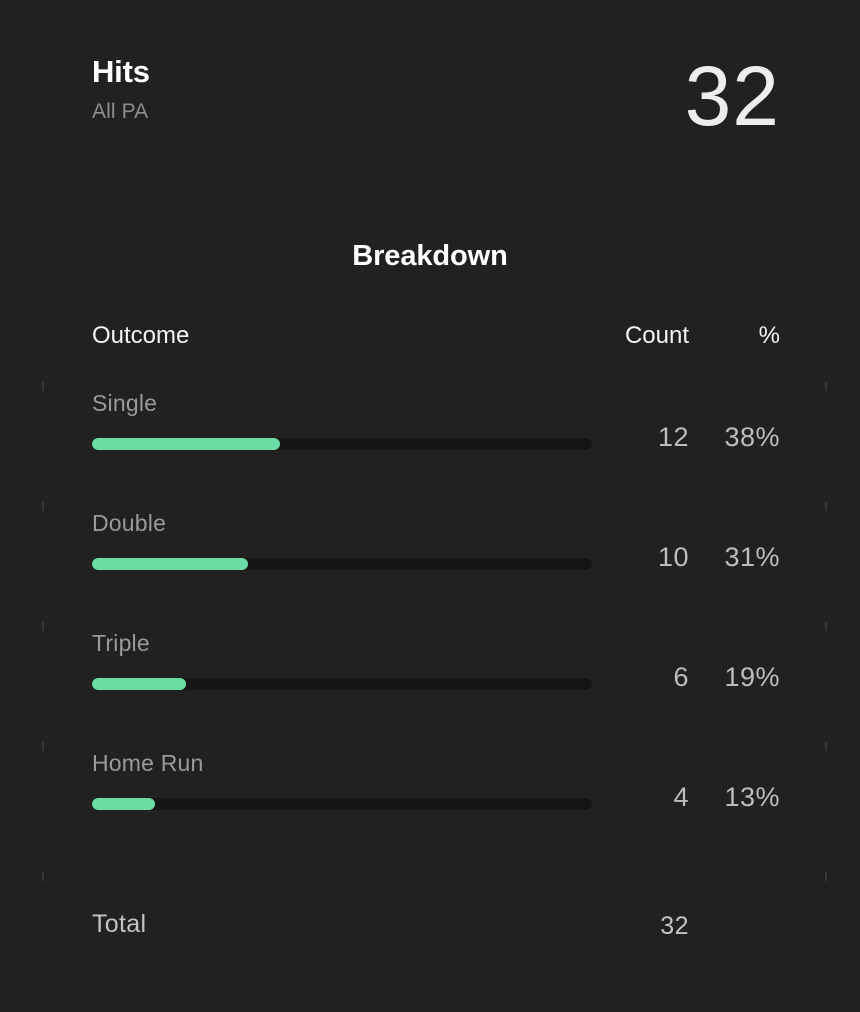 The image size is (860, 1012). I want to click on header-text-group: Hits All PA, so click(121, 88).